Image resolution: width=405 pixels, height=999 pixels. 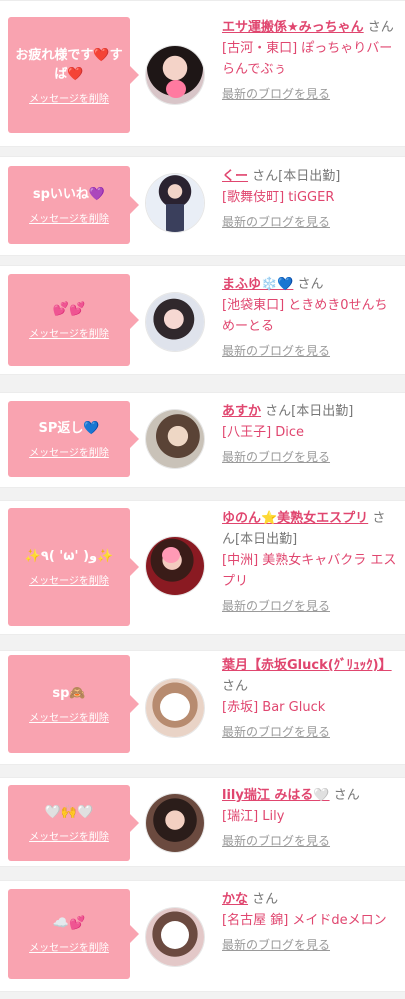 I want to click on shop-name: [池袋東口] ときめき0せんちめーとる, so click(x=305, y=316).